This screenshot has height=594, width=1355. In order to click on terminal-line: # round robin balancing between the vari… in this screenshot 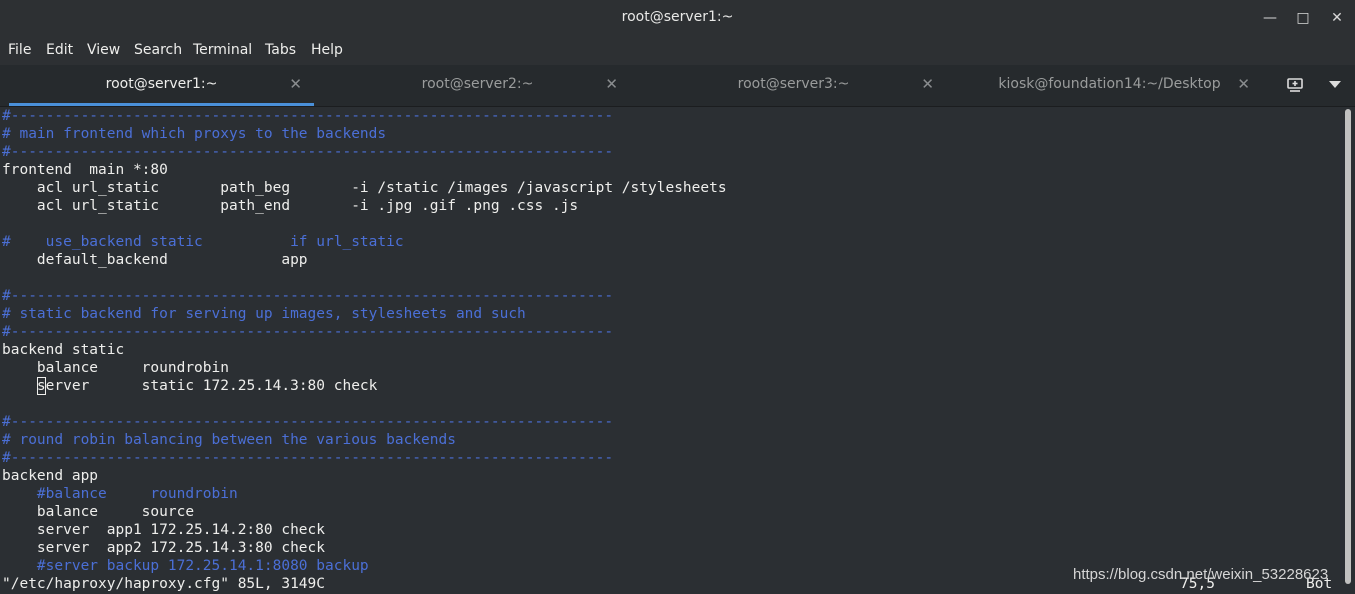, I will do `click(229, 440)`.